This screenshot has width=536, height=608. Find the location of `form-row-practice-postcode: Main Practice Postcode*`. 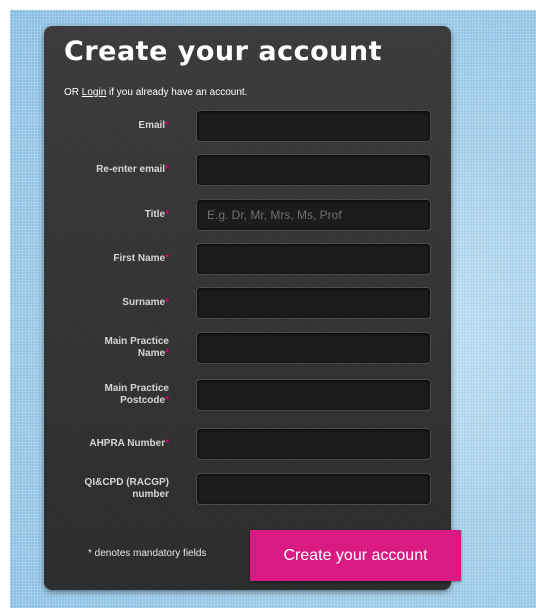

form-row-practice-postcode: Main Practice Postcode* is located at coordinates (247, 395).